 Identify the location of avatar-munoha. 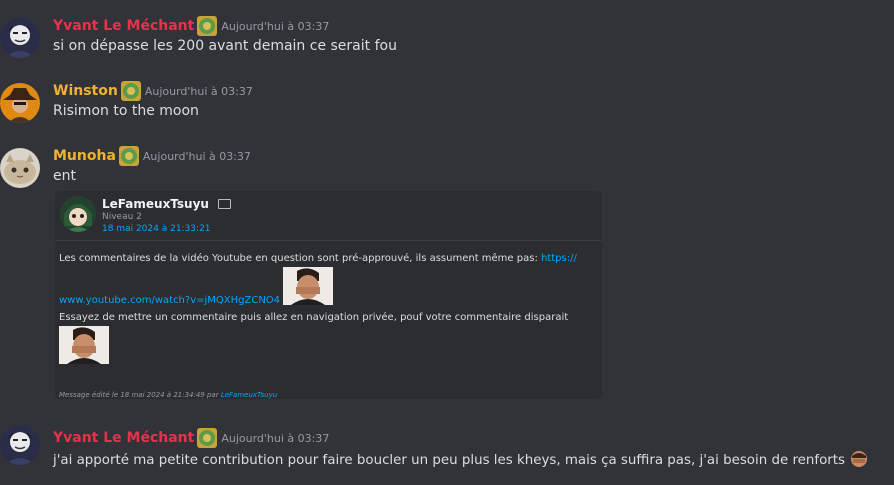
(20, 168).